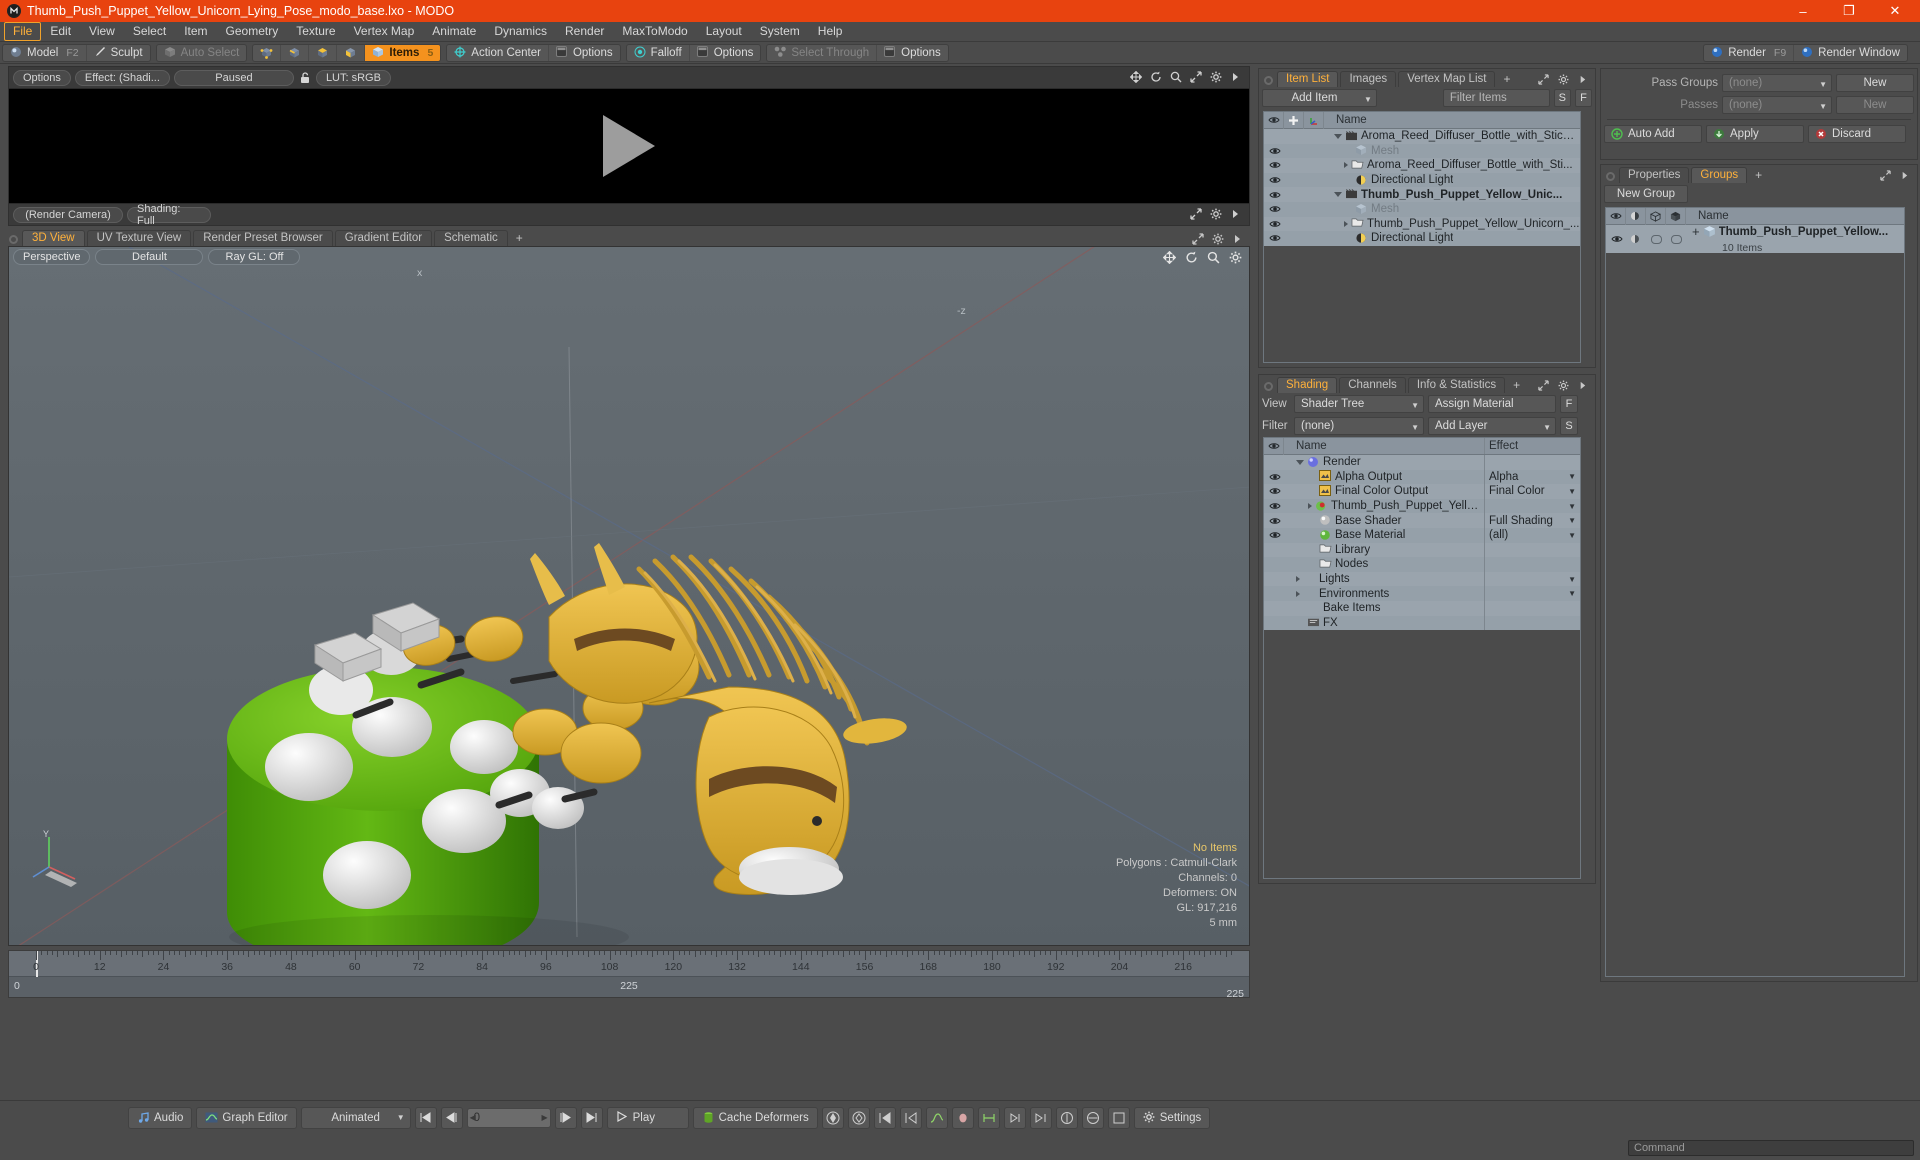 The width and height of the screenshot is (1920, 1160). What do you see at coordinates (1654, 175) in the screenshot?
I see `tab-properties: Properties` at bounding box center [1654, 175].